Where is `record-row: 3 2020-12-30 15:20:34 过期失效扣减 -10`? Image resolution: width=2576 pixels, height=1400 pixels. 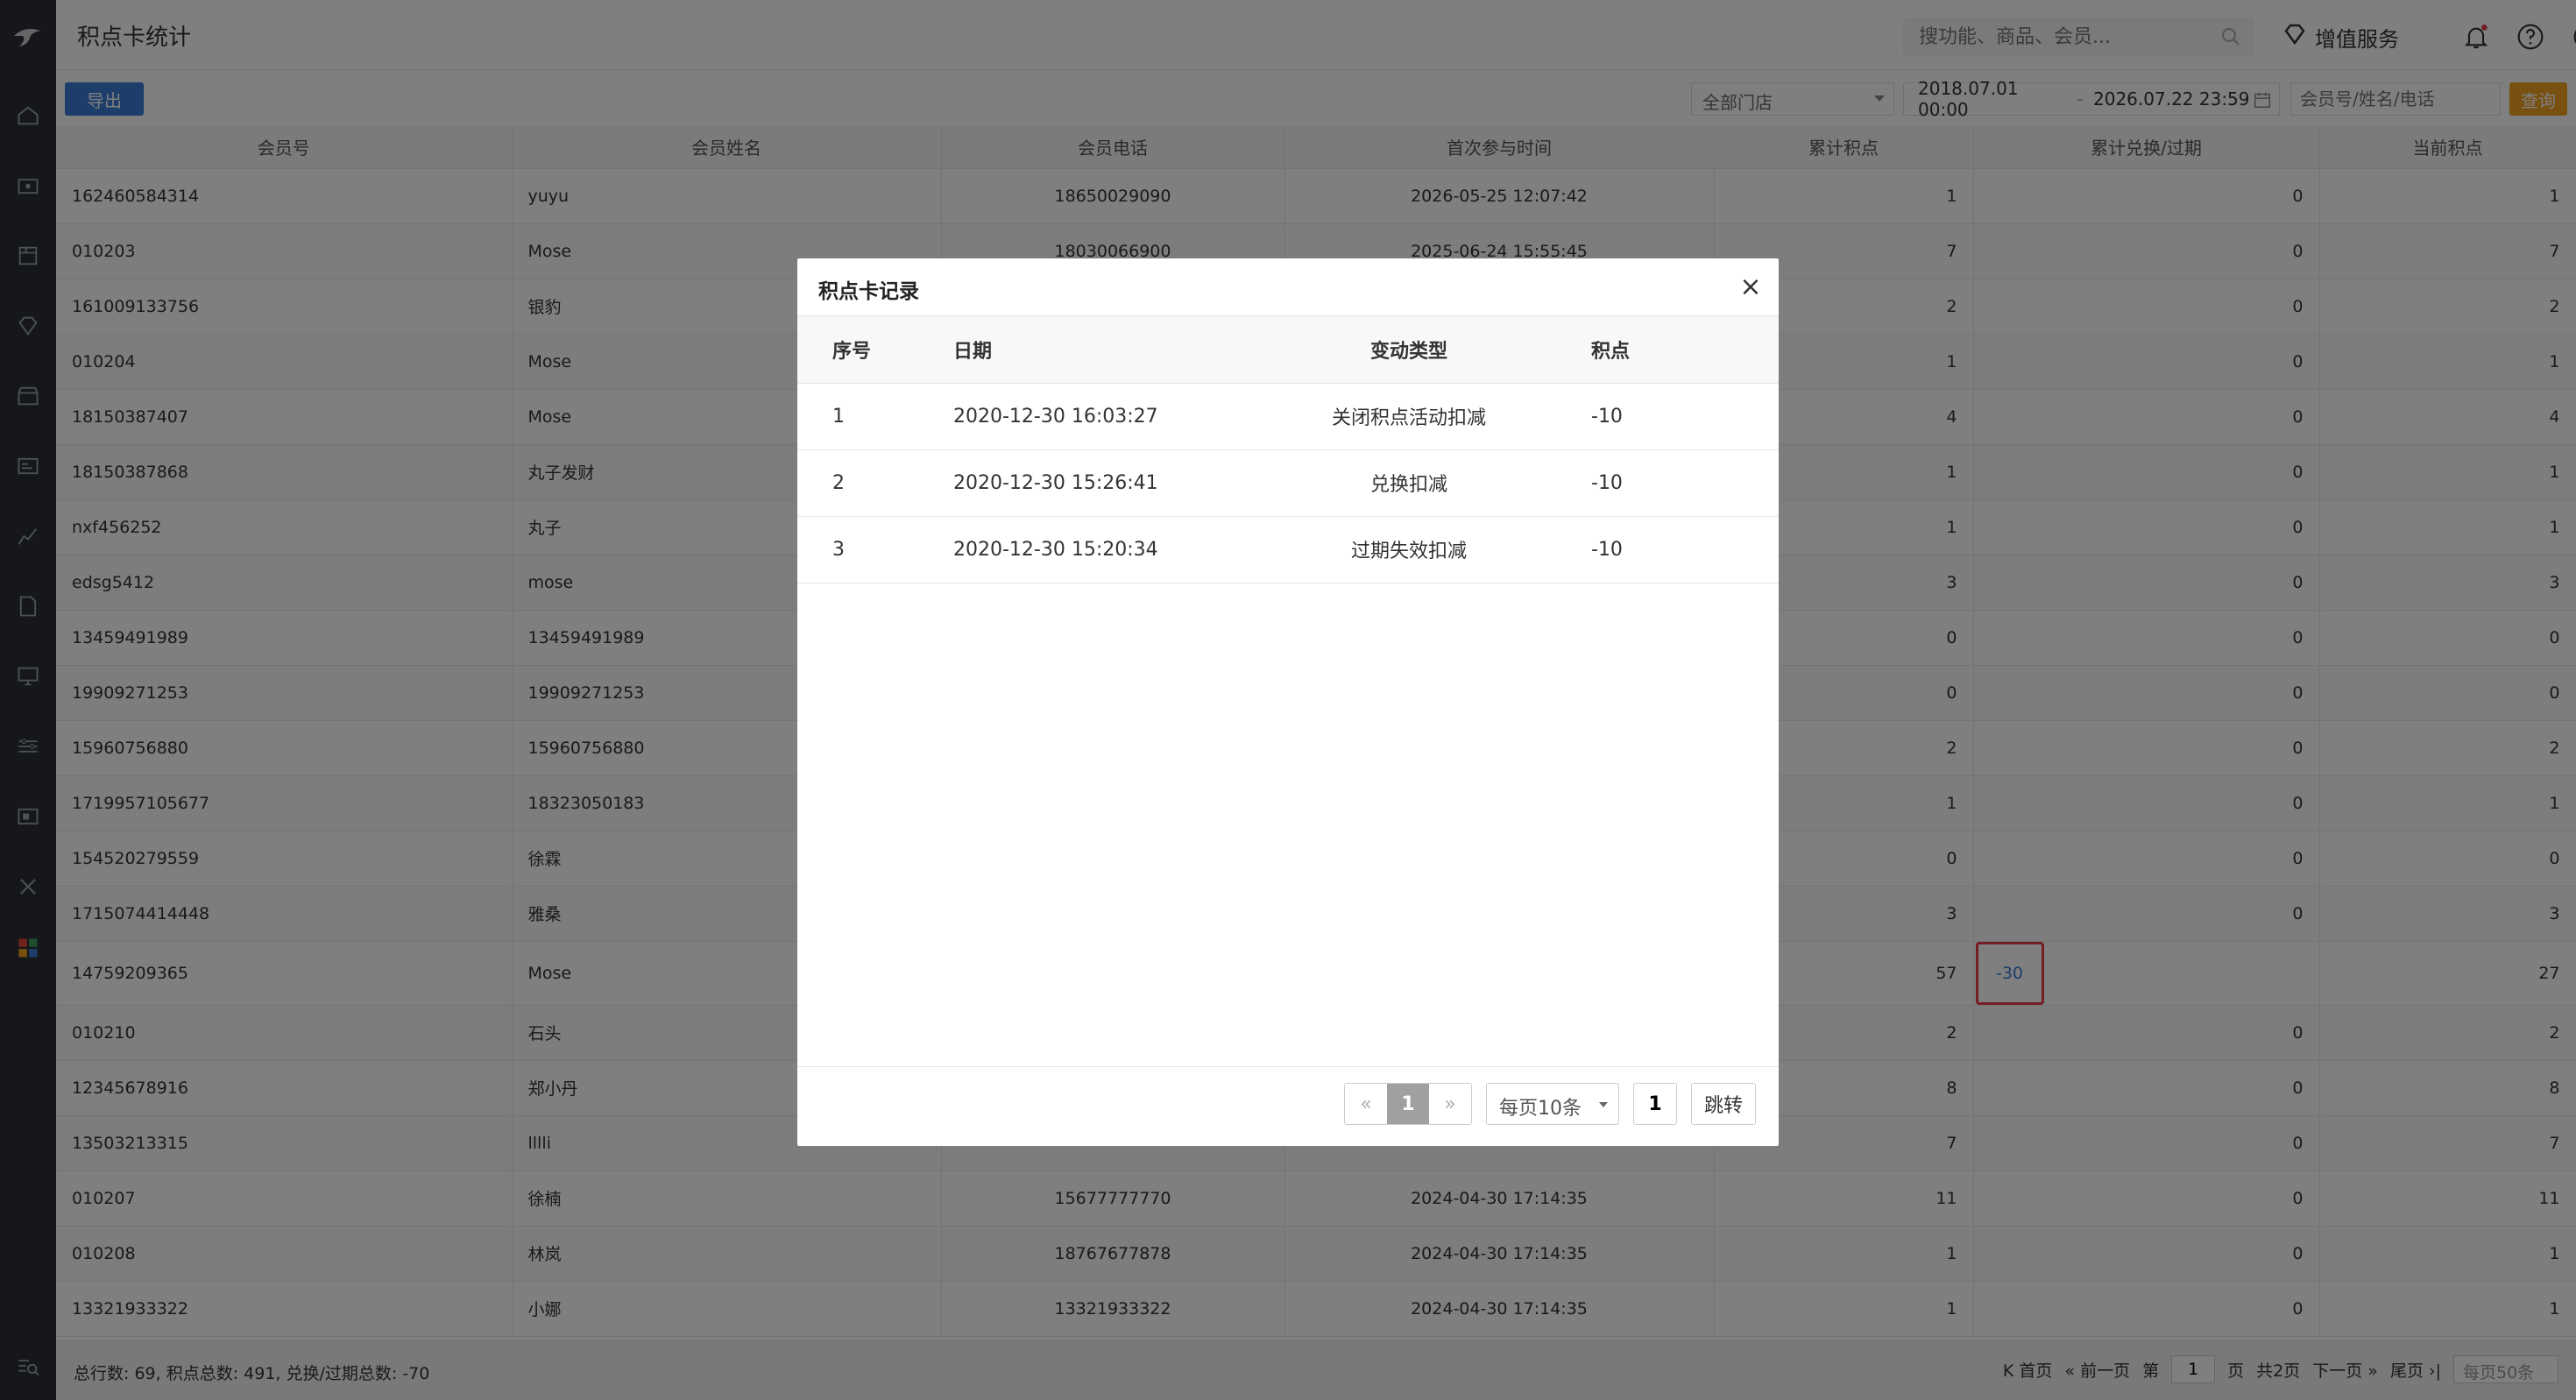
record-row: 3 2020-12-30 15:20:34 过期失效扣减 -10 is located at coordinates (1288, 549).